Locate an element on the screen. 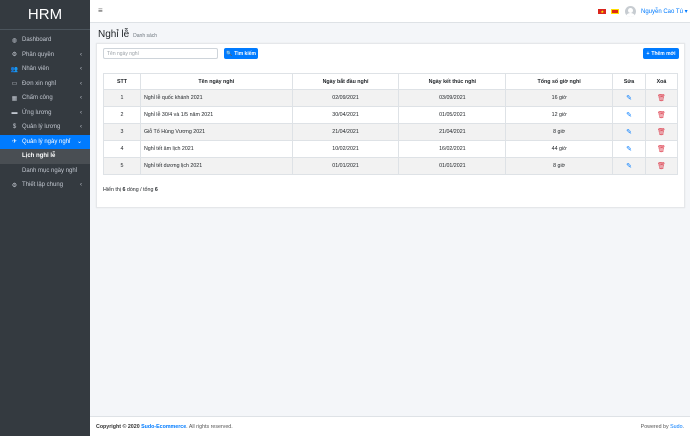 This screenshot has height=436, width=690. column-header-name: Tên ngày nghỉ is located at coordinates (216, 81).